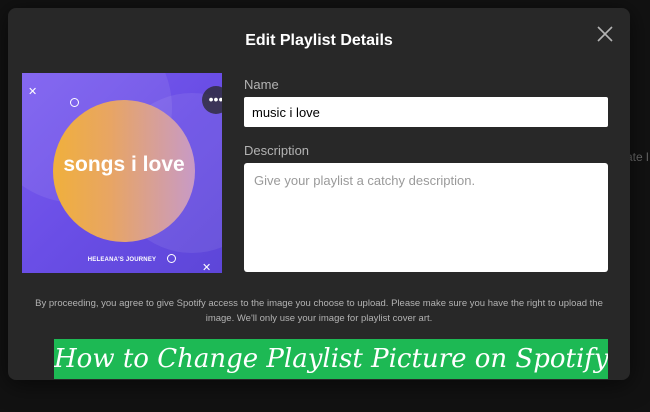 This screenshot has width=650, height=412. What do you see at coordinates (122, 260) in the screenshot?
I see `cover-subtitle: HELEANA'S JOURNEY` at bounding box center [122, 260].